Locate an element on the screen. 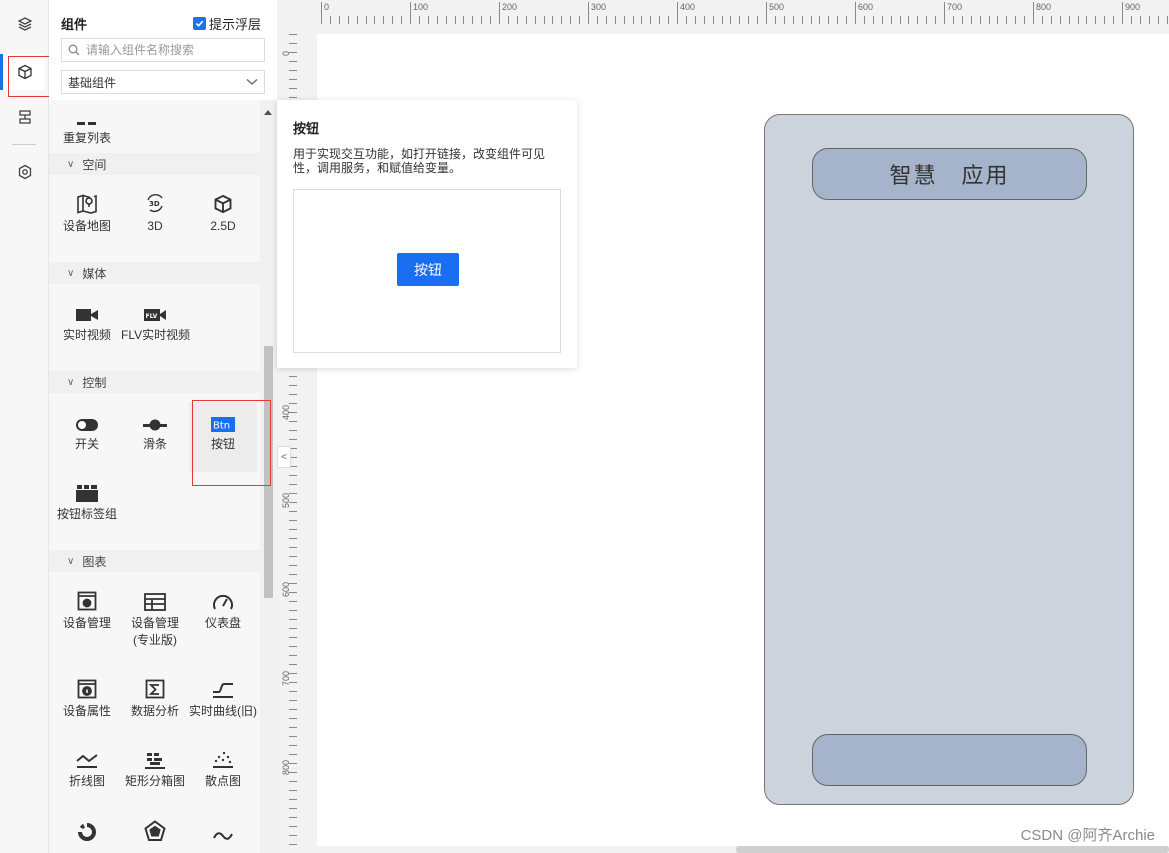 This screenshot has width=1169, height=853. pages-button is located at coordinates (24, 117).